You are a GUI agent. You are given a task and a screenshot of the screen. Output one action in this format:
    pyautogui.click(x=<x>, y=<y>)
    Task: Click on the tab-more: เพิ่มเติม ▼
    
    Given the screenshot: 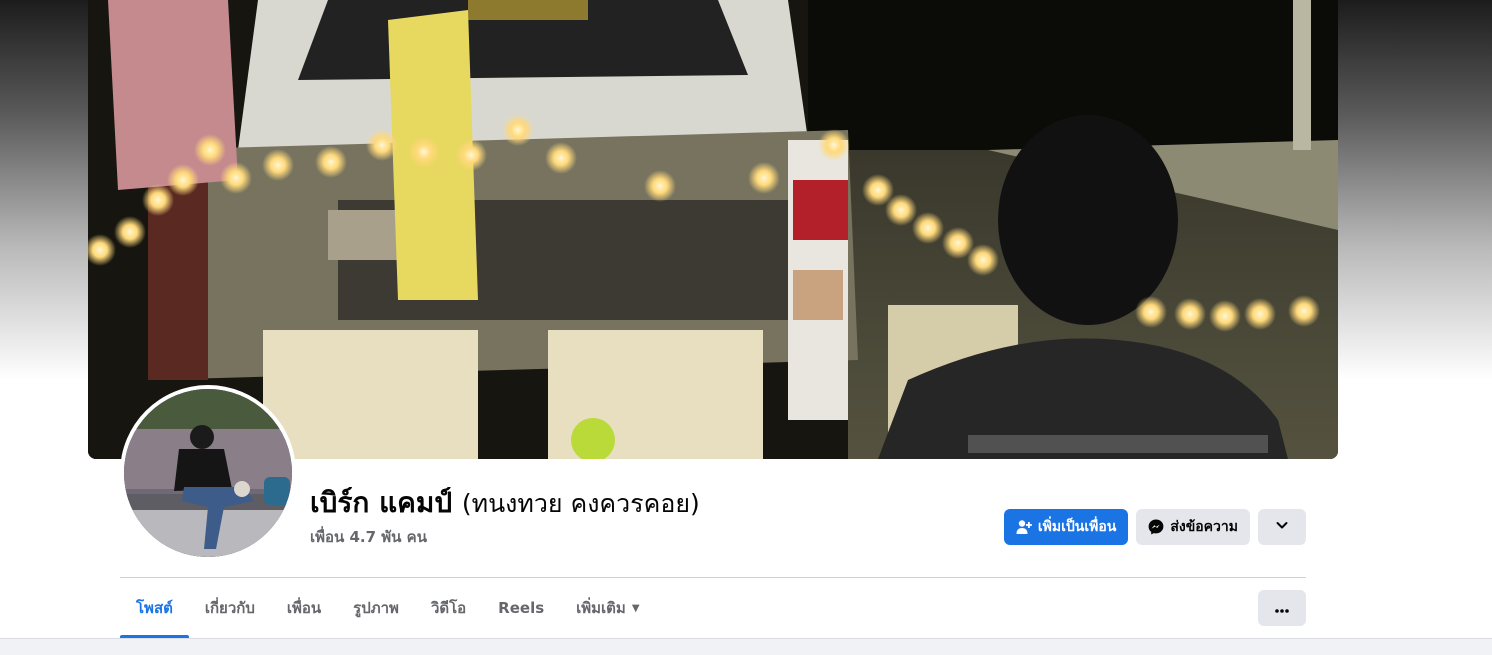 What is the action you would take?
    pyautogui.click(x=607, y=608)
    